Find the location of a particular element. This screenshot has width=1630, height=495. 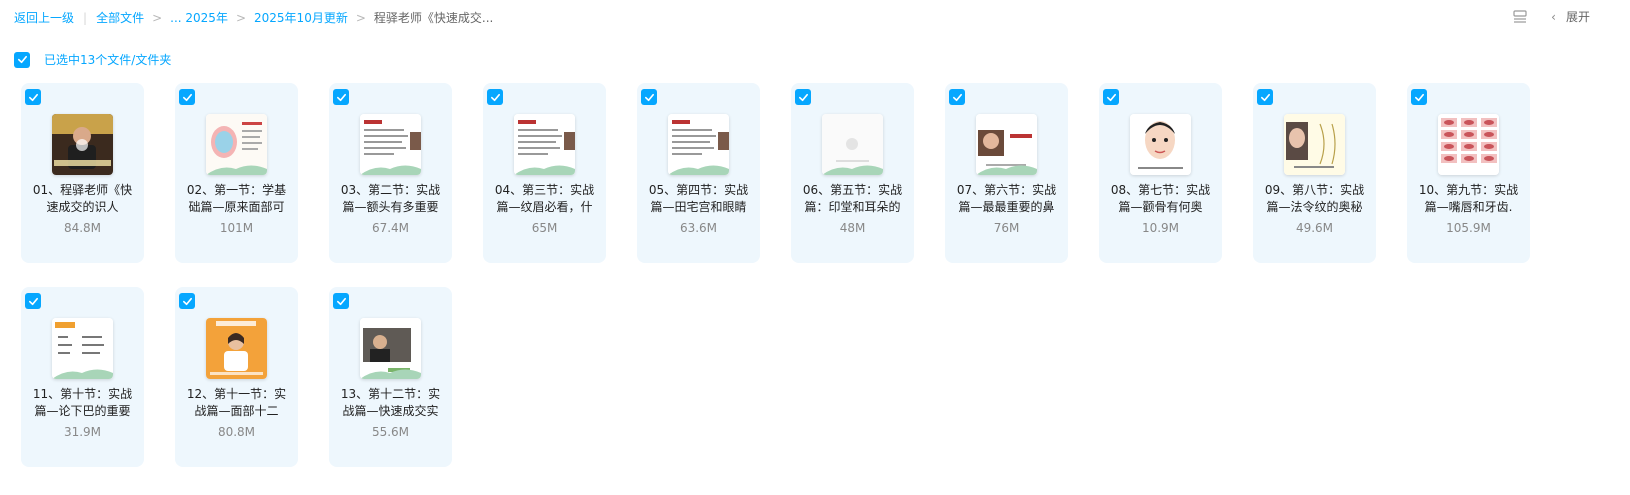

file-size: 49.6M is located at coordinates (1314, 228).